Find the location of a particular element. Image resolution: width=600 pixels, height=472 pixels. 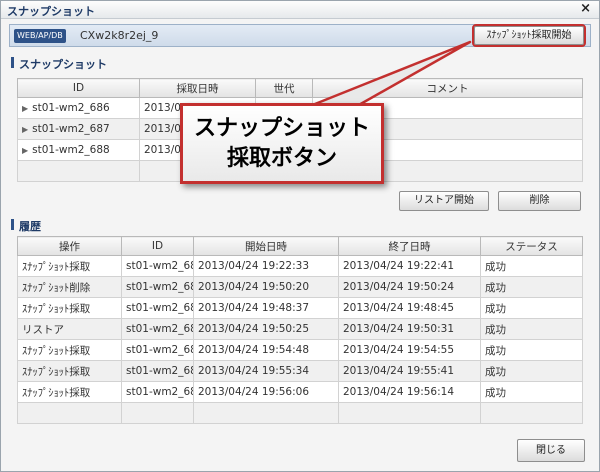

table-header-row: 操作 ID 開始日時 終了日時 ステータス is located at coordinates (300, 246).